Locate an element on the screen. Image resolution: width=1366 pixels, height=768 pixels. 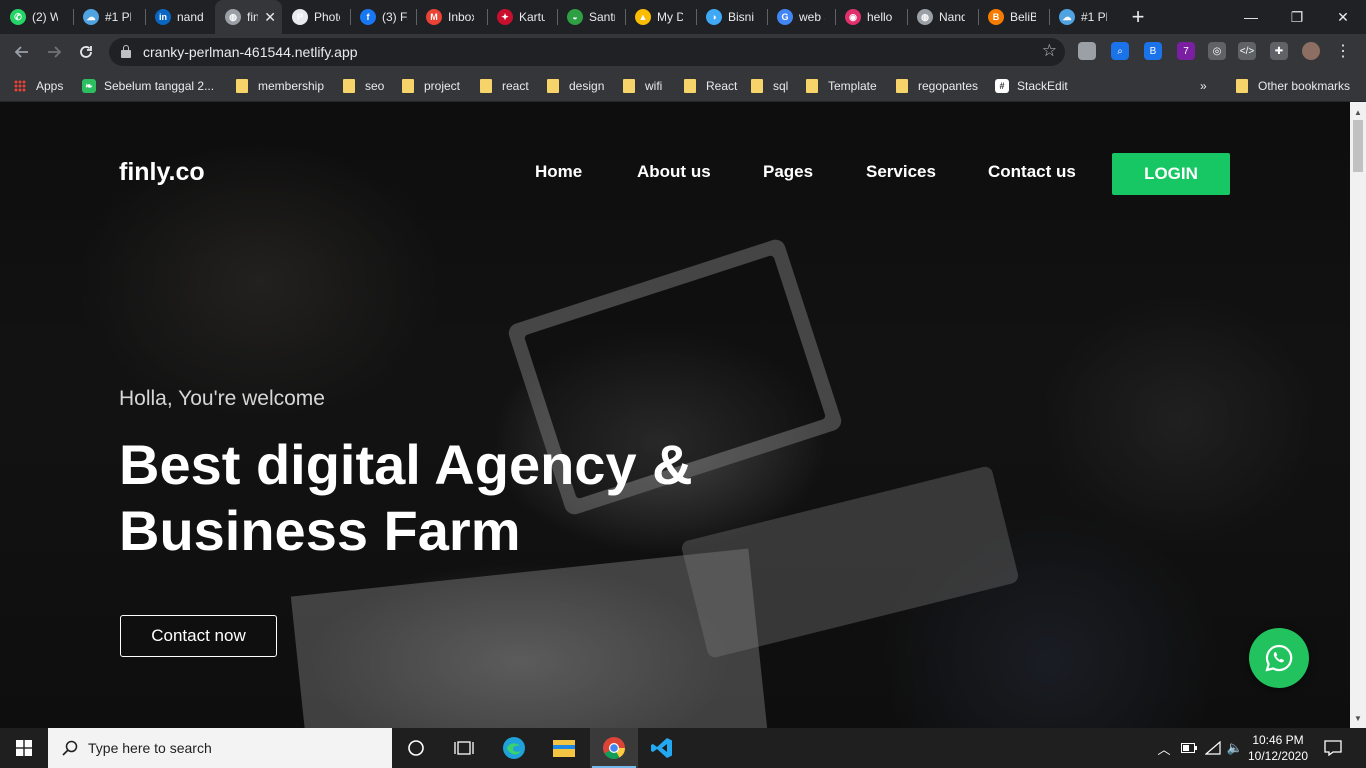
edge-button is located at coordinates (514, 748).